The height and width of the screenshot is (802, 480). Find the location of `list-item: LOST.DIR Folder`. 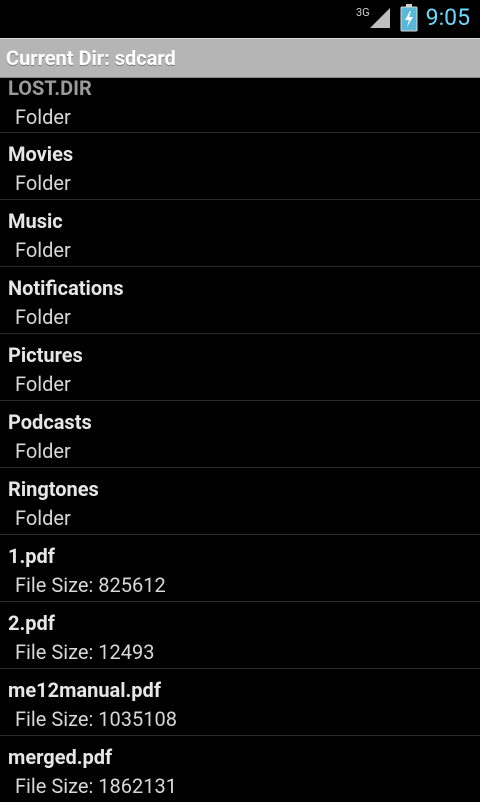

list-item: LOST.DIR Folder is located at coordinates (240, 105).